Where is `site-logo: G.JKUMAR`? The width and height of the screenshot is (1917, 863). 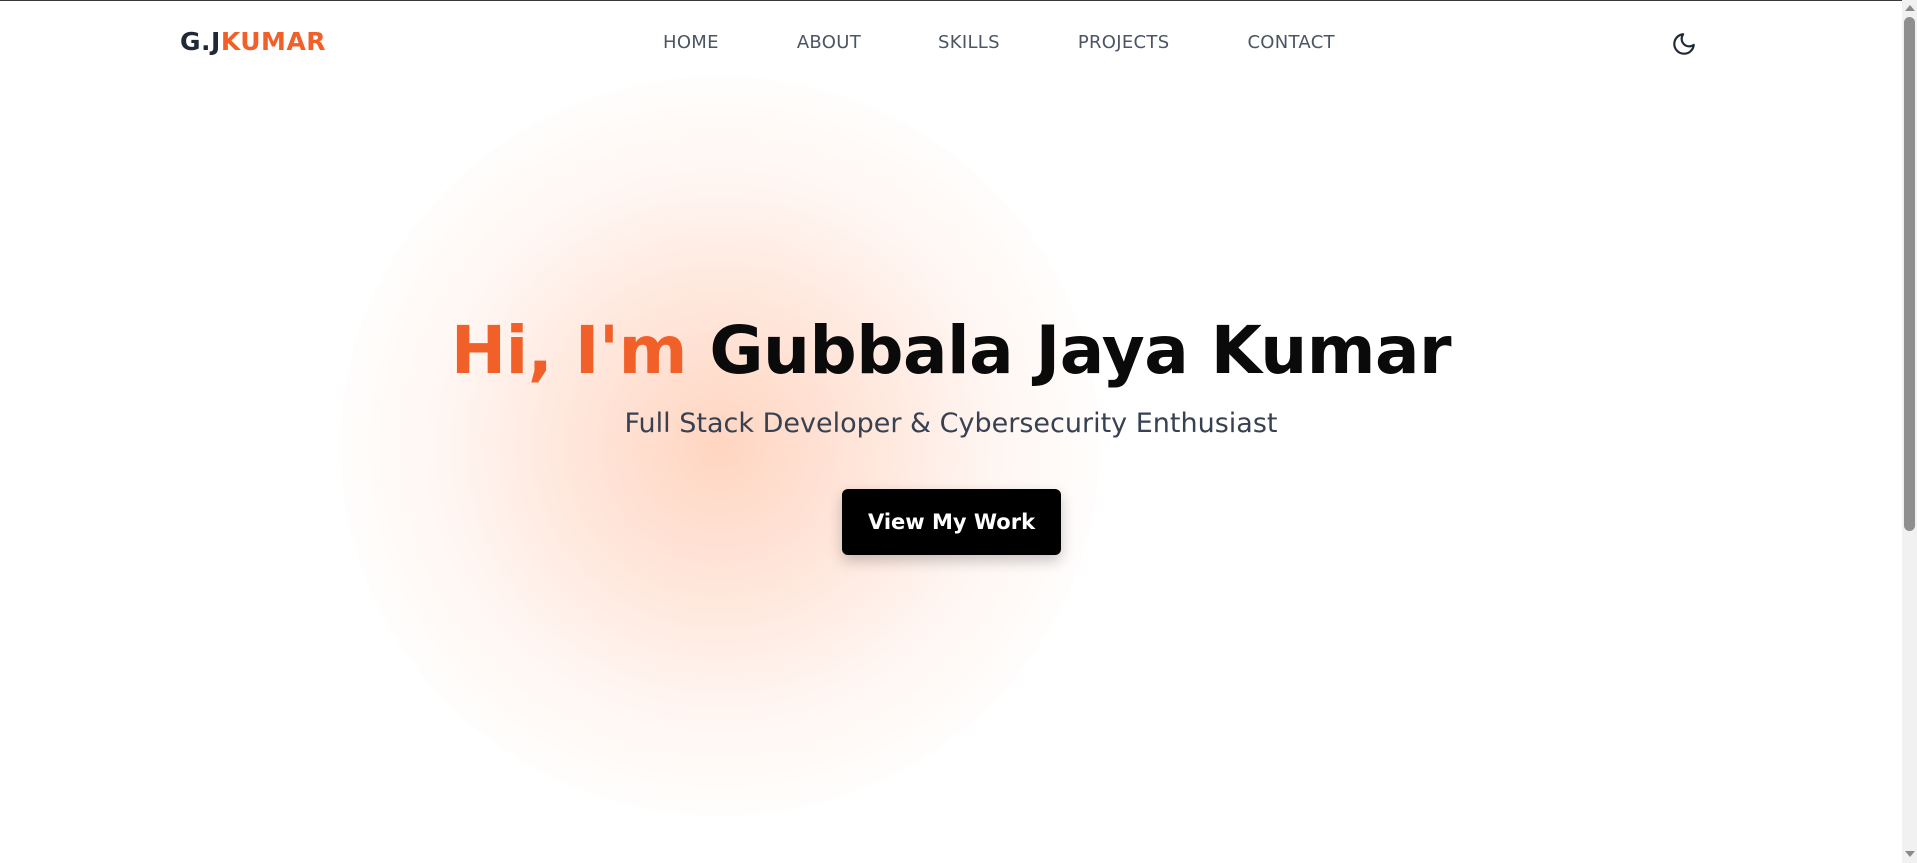
site-logo: G.JKUMAR is located at coordinates (253, 42).